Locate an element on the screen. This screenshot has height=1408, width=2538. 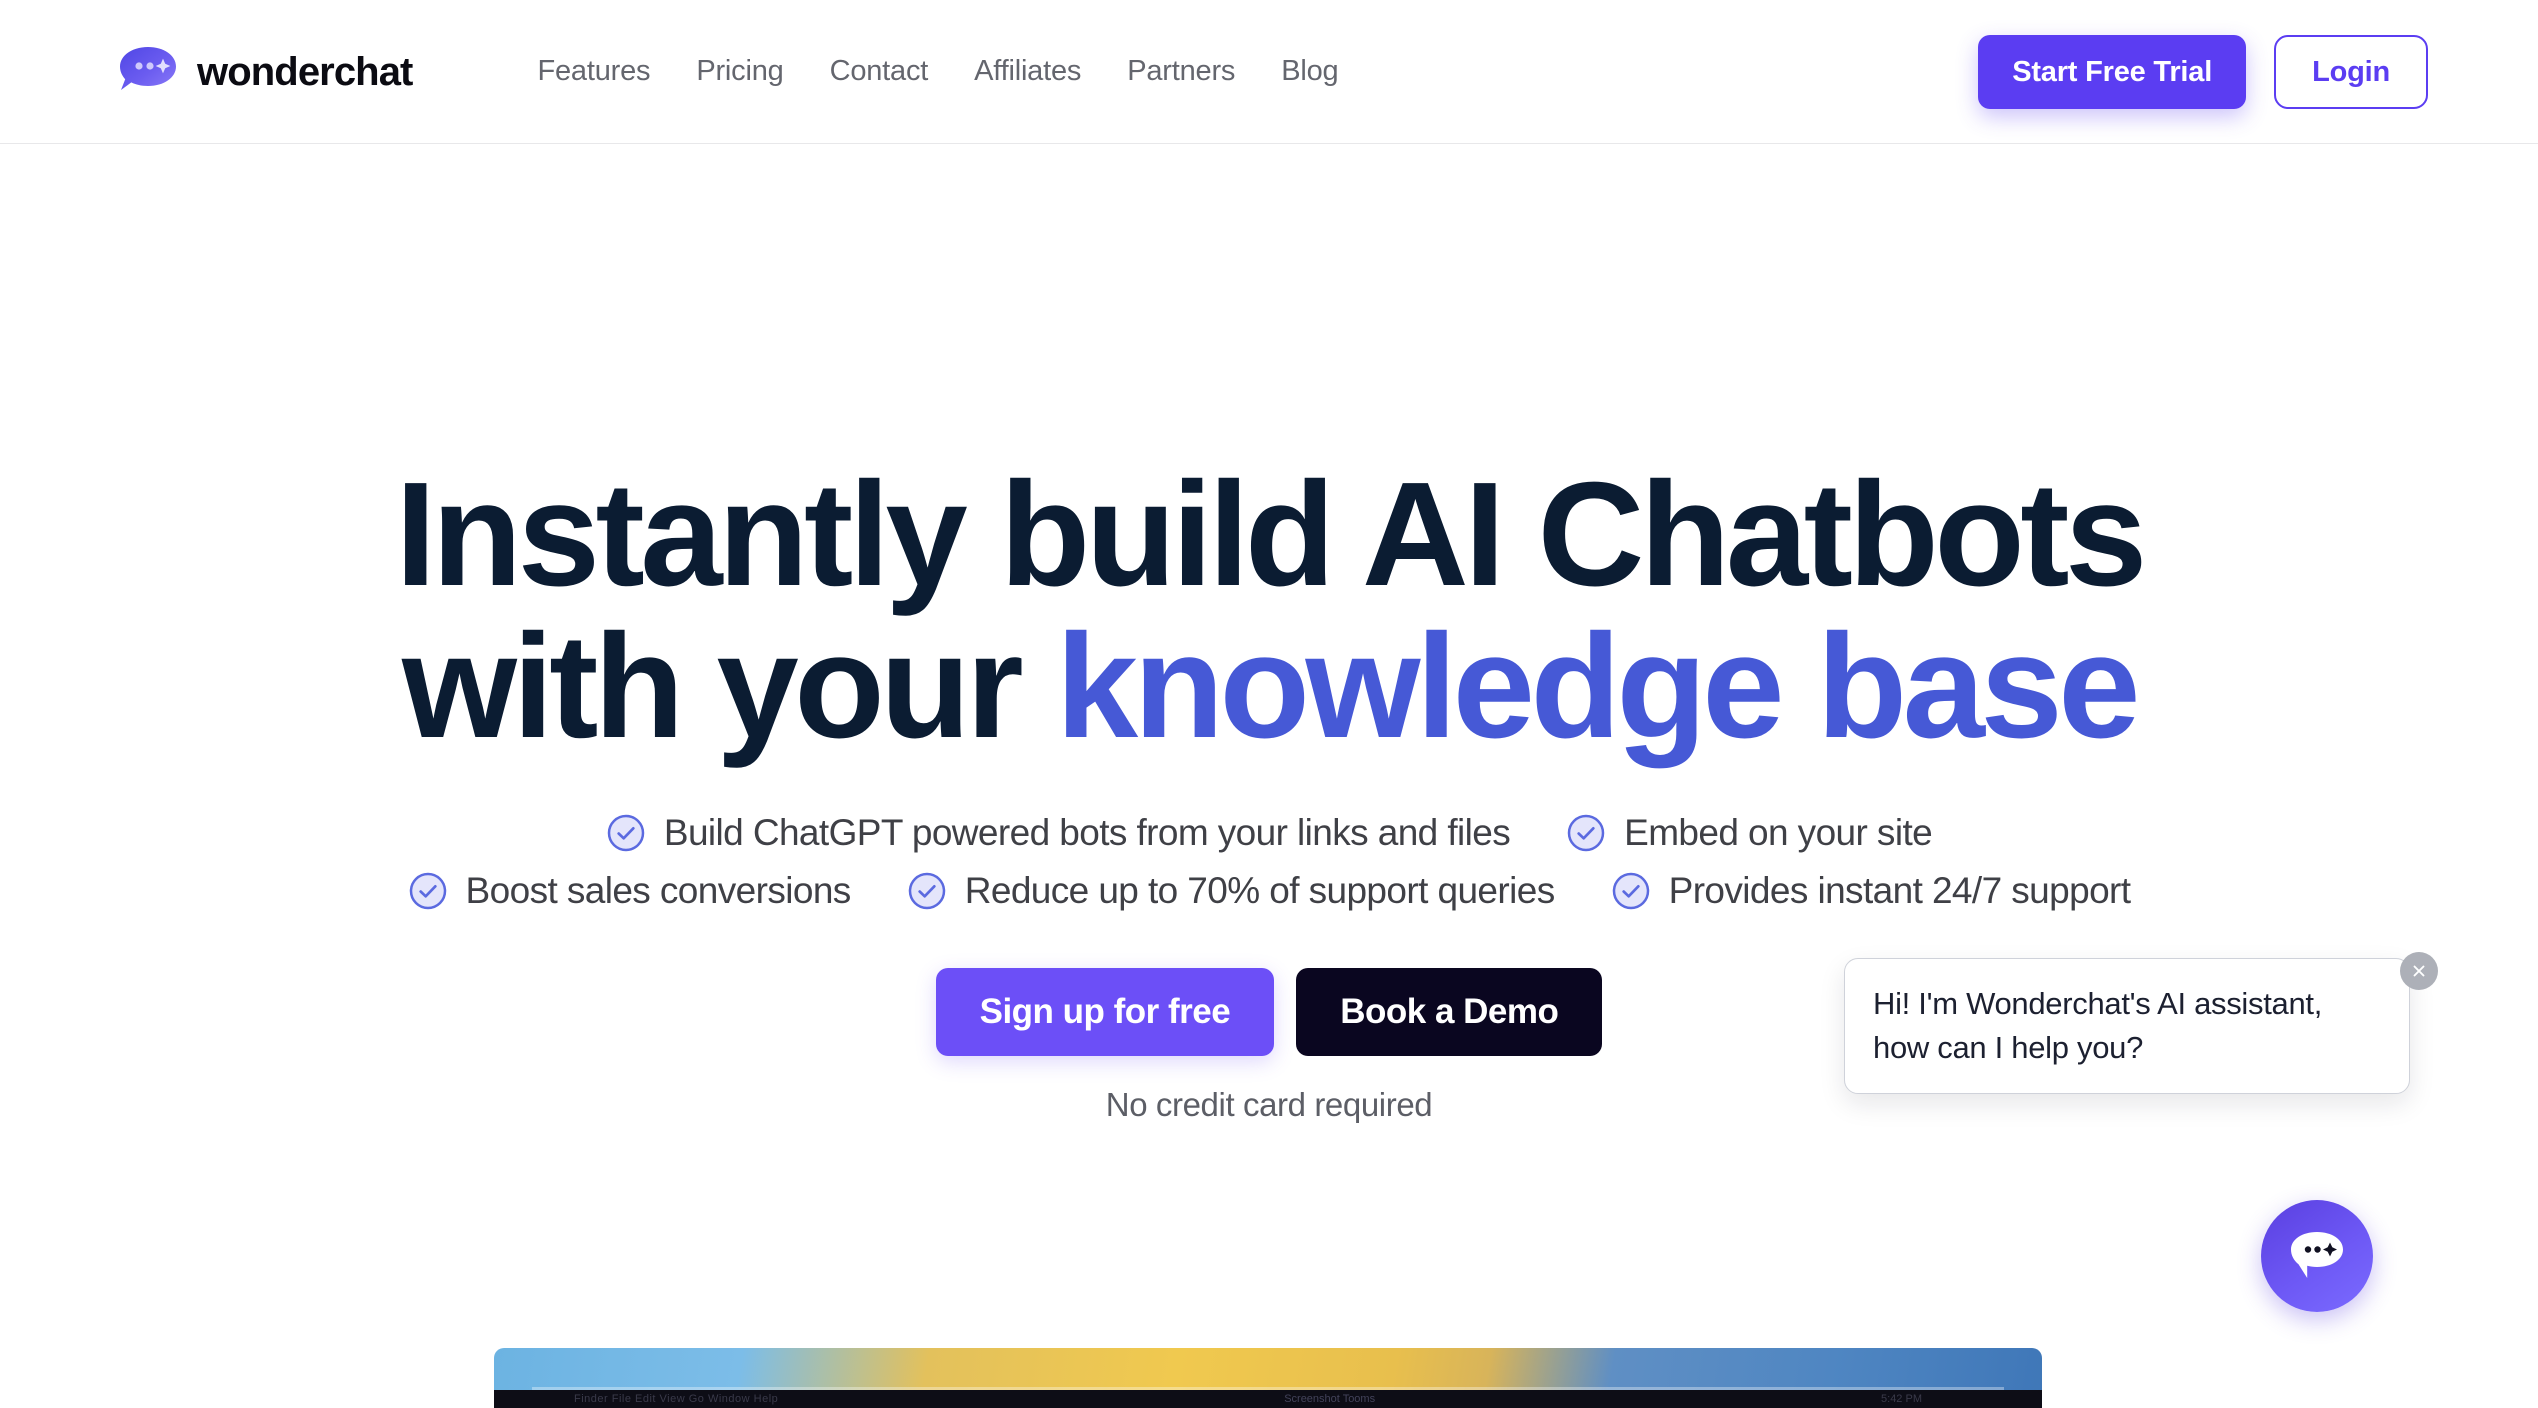
close-icon is located at coordinates (2419, 971).